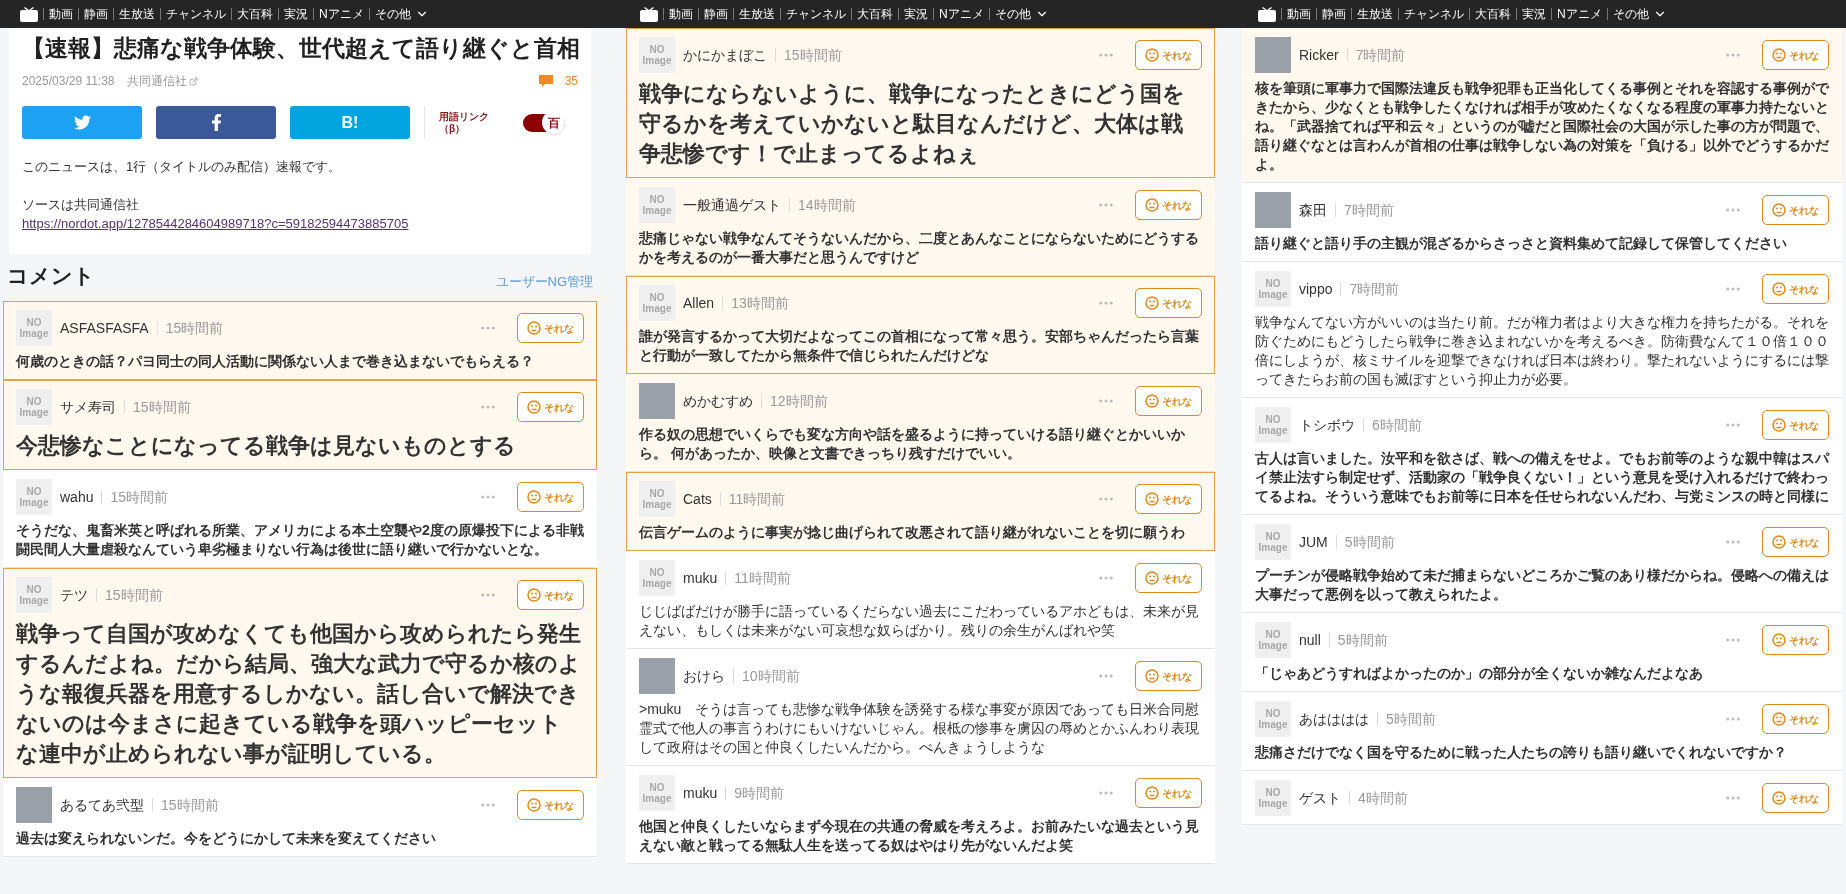  Describe the element at coordinates (827, 205) in the screenshot. I see `comment-time: 14時間前` at that location.